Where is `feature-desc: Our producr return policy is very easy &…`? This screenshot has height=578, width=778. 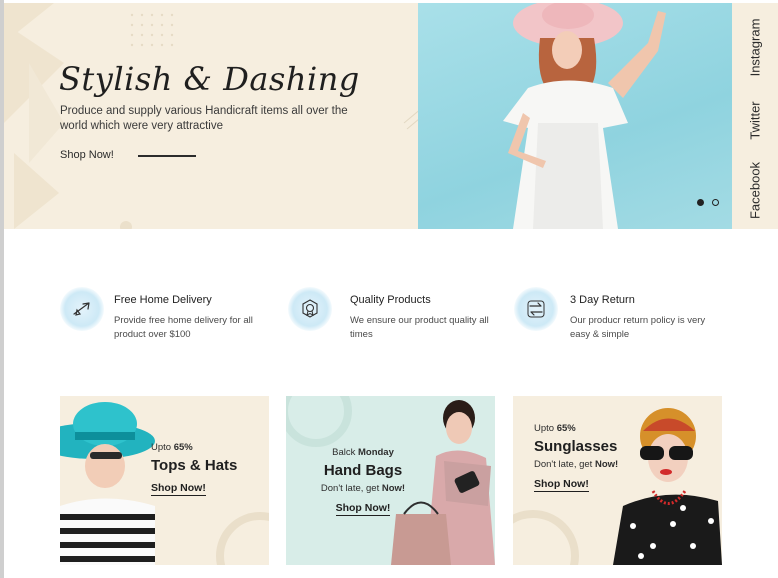 feature-desc: Our producr return policy is very easy &… is located at coordinates (638, 327).